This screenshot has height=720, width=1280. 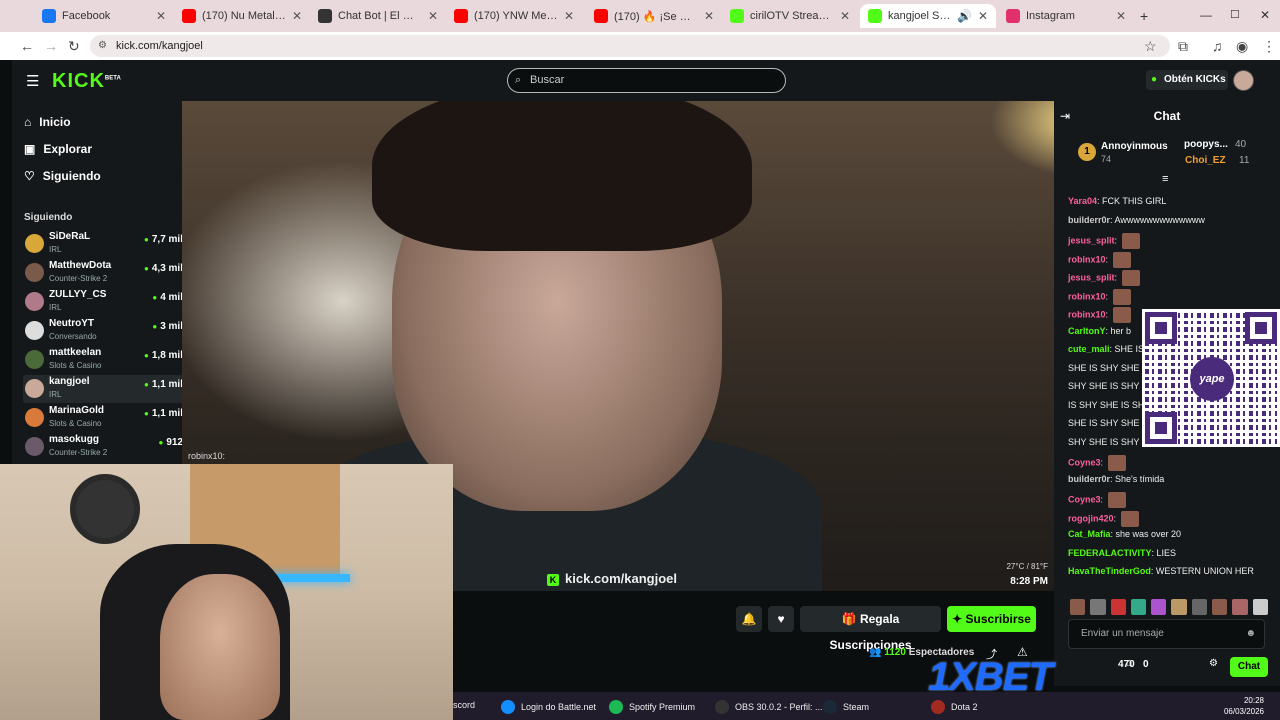 I want to click on nav-explorar: ▣ Explorar, so click(x=58, y=149).